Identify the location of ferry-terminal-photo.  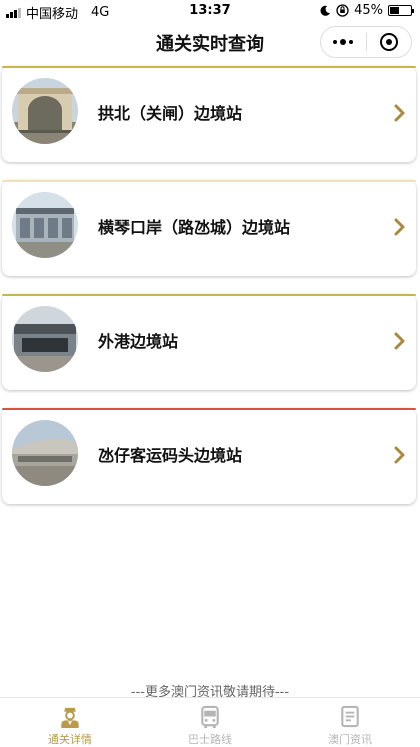
(45, 453).